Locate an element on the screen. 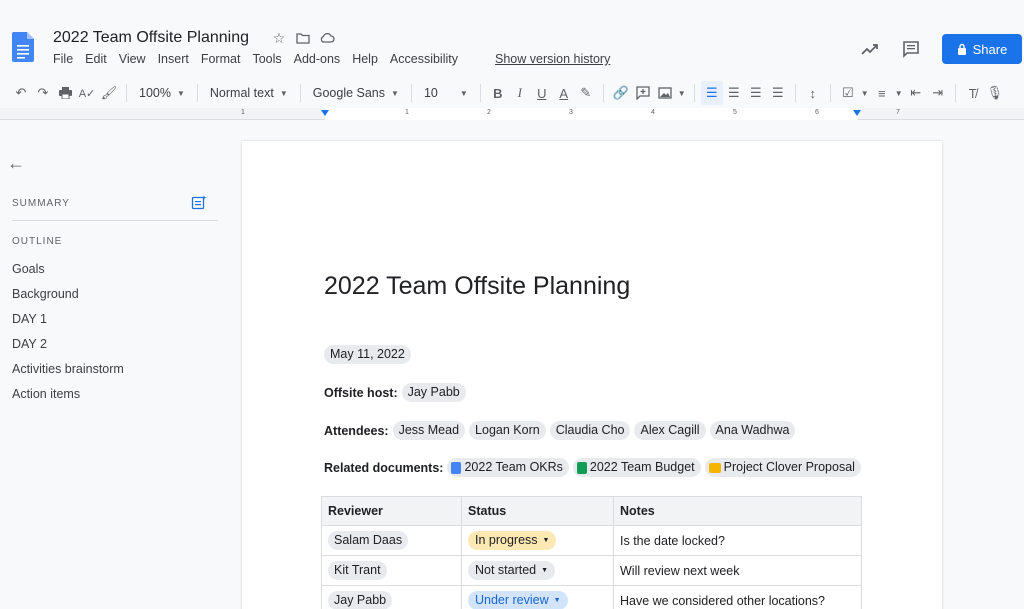 This screenshot has height=609, width=1024. paint-format-icon: 🖌 is located at coordinates (109, 93).